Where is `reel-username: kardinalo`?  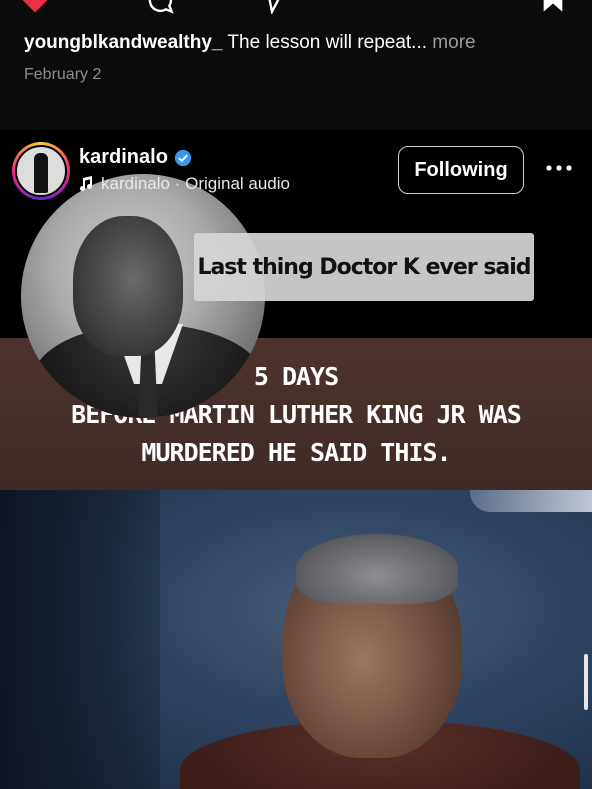 reel-username: kardinalo is located at coordinates (123, 157).